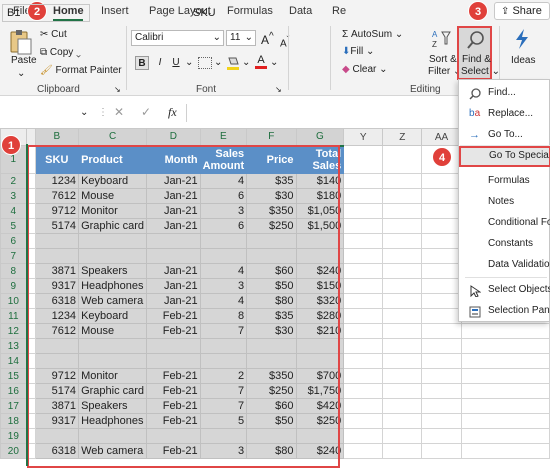  I want to click on row-header: 10, so click(13, 301).